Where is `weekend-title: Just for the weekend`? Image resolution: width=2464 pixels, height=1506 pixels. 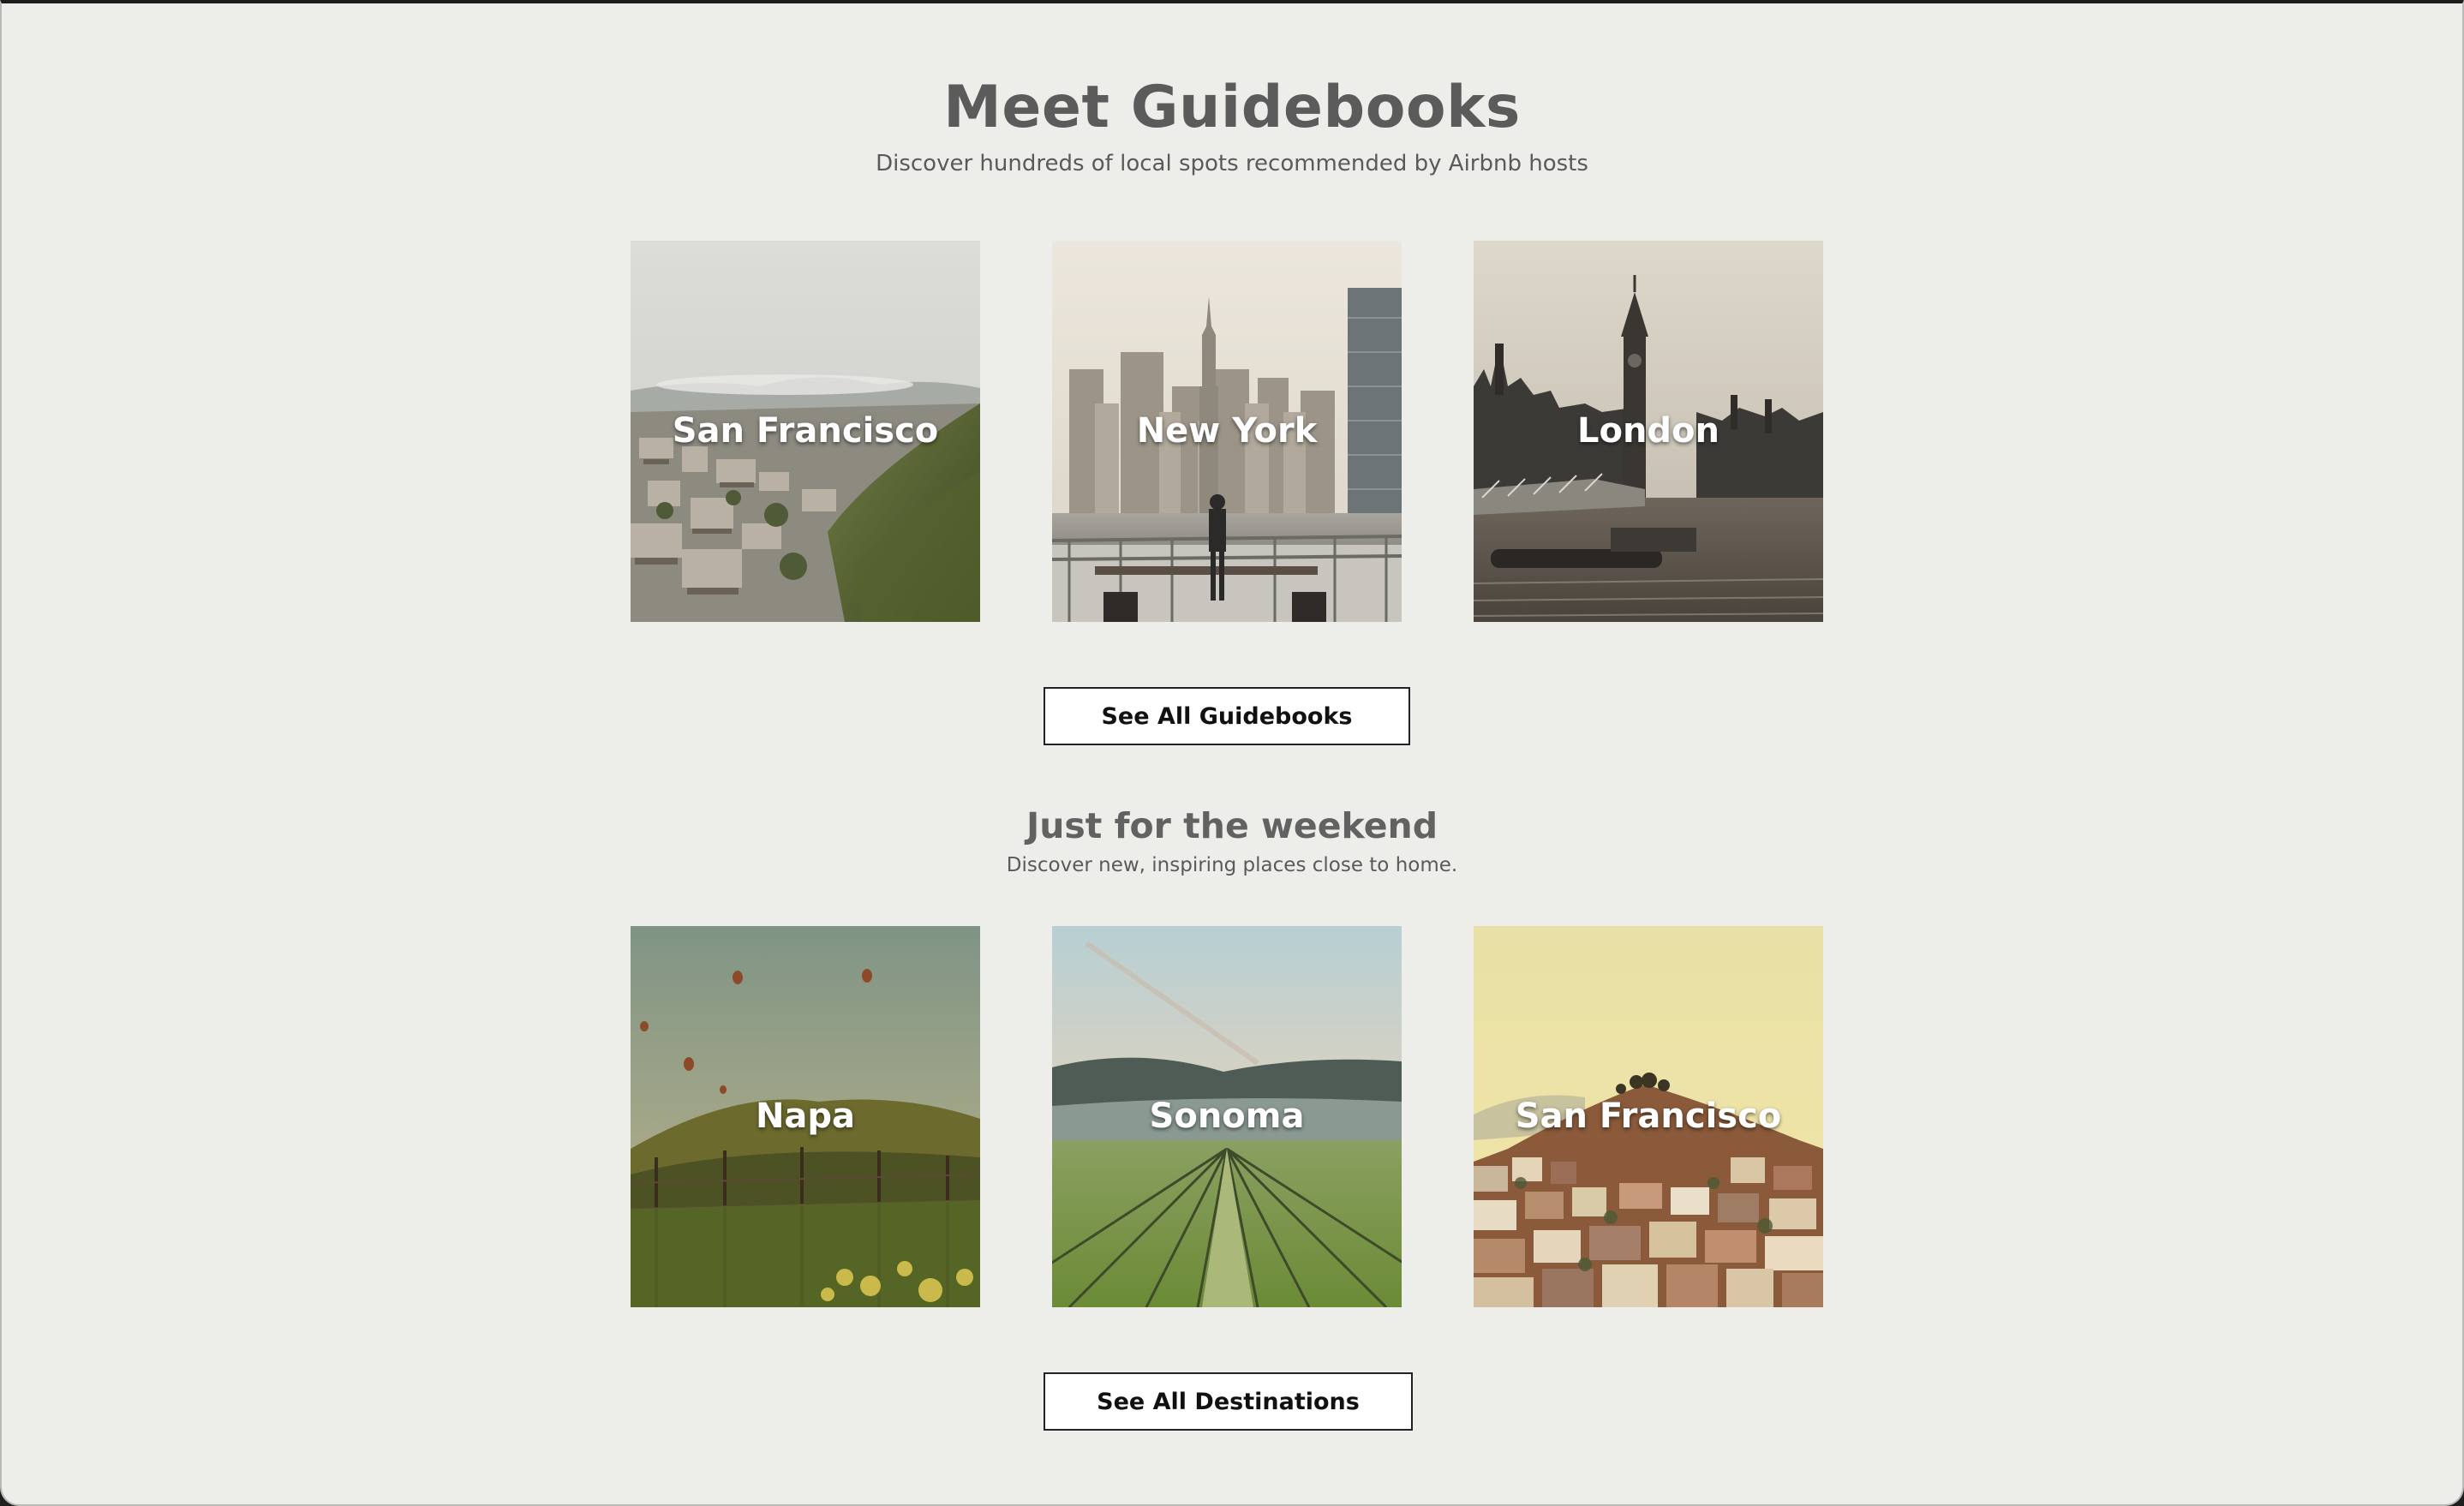 weekend-title: Just for the weekend is located at coordinates (1232, 825).